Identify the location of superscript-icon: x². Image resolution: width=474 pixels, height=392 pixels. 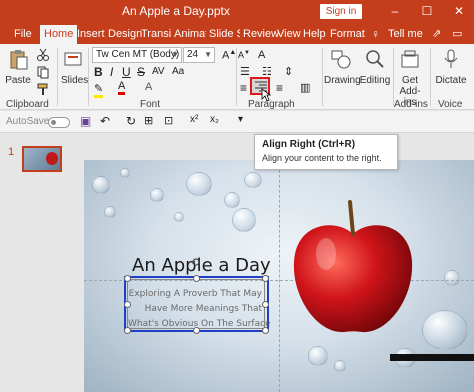
(194, 119).